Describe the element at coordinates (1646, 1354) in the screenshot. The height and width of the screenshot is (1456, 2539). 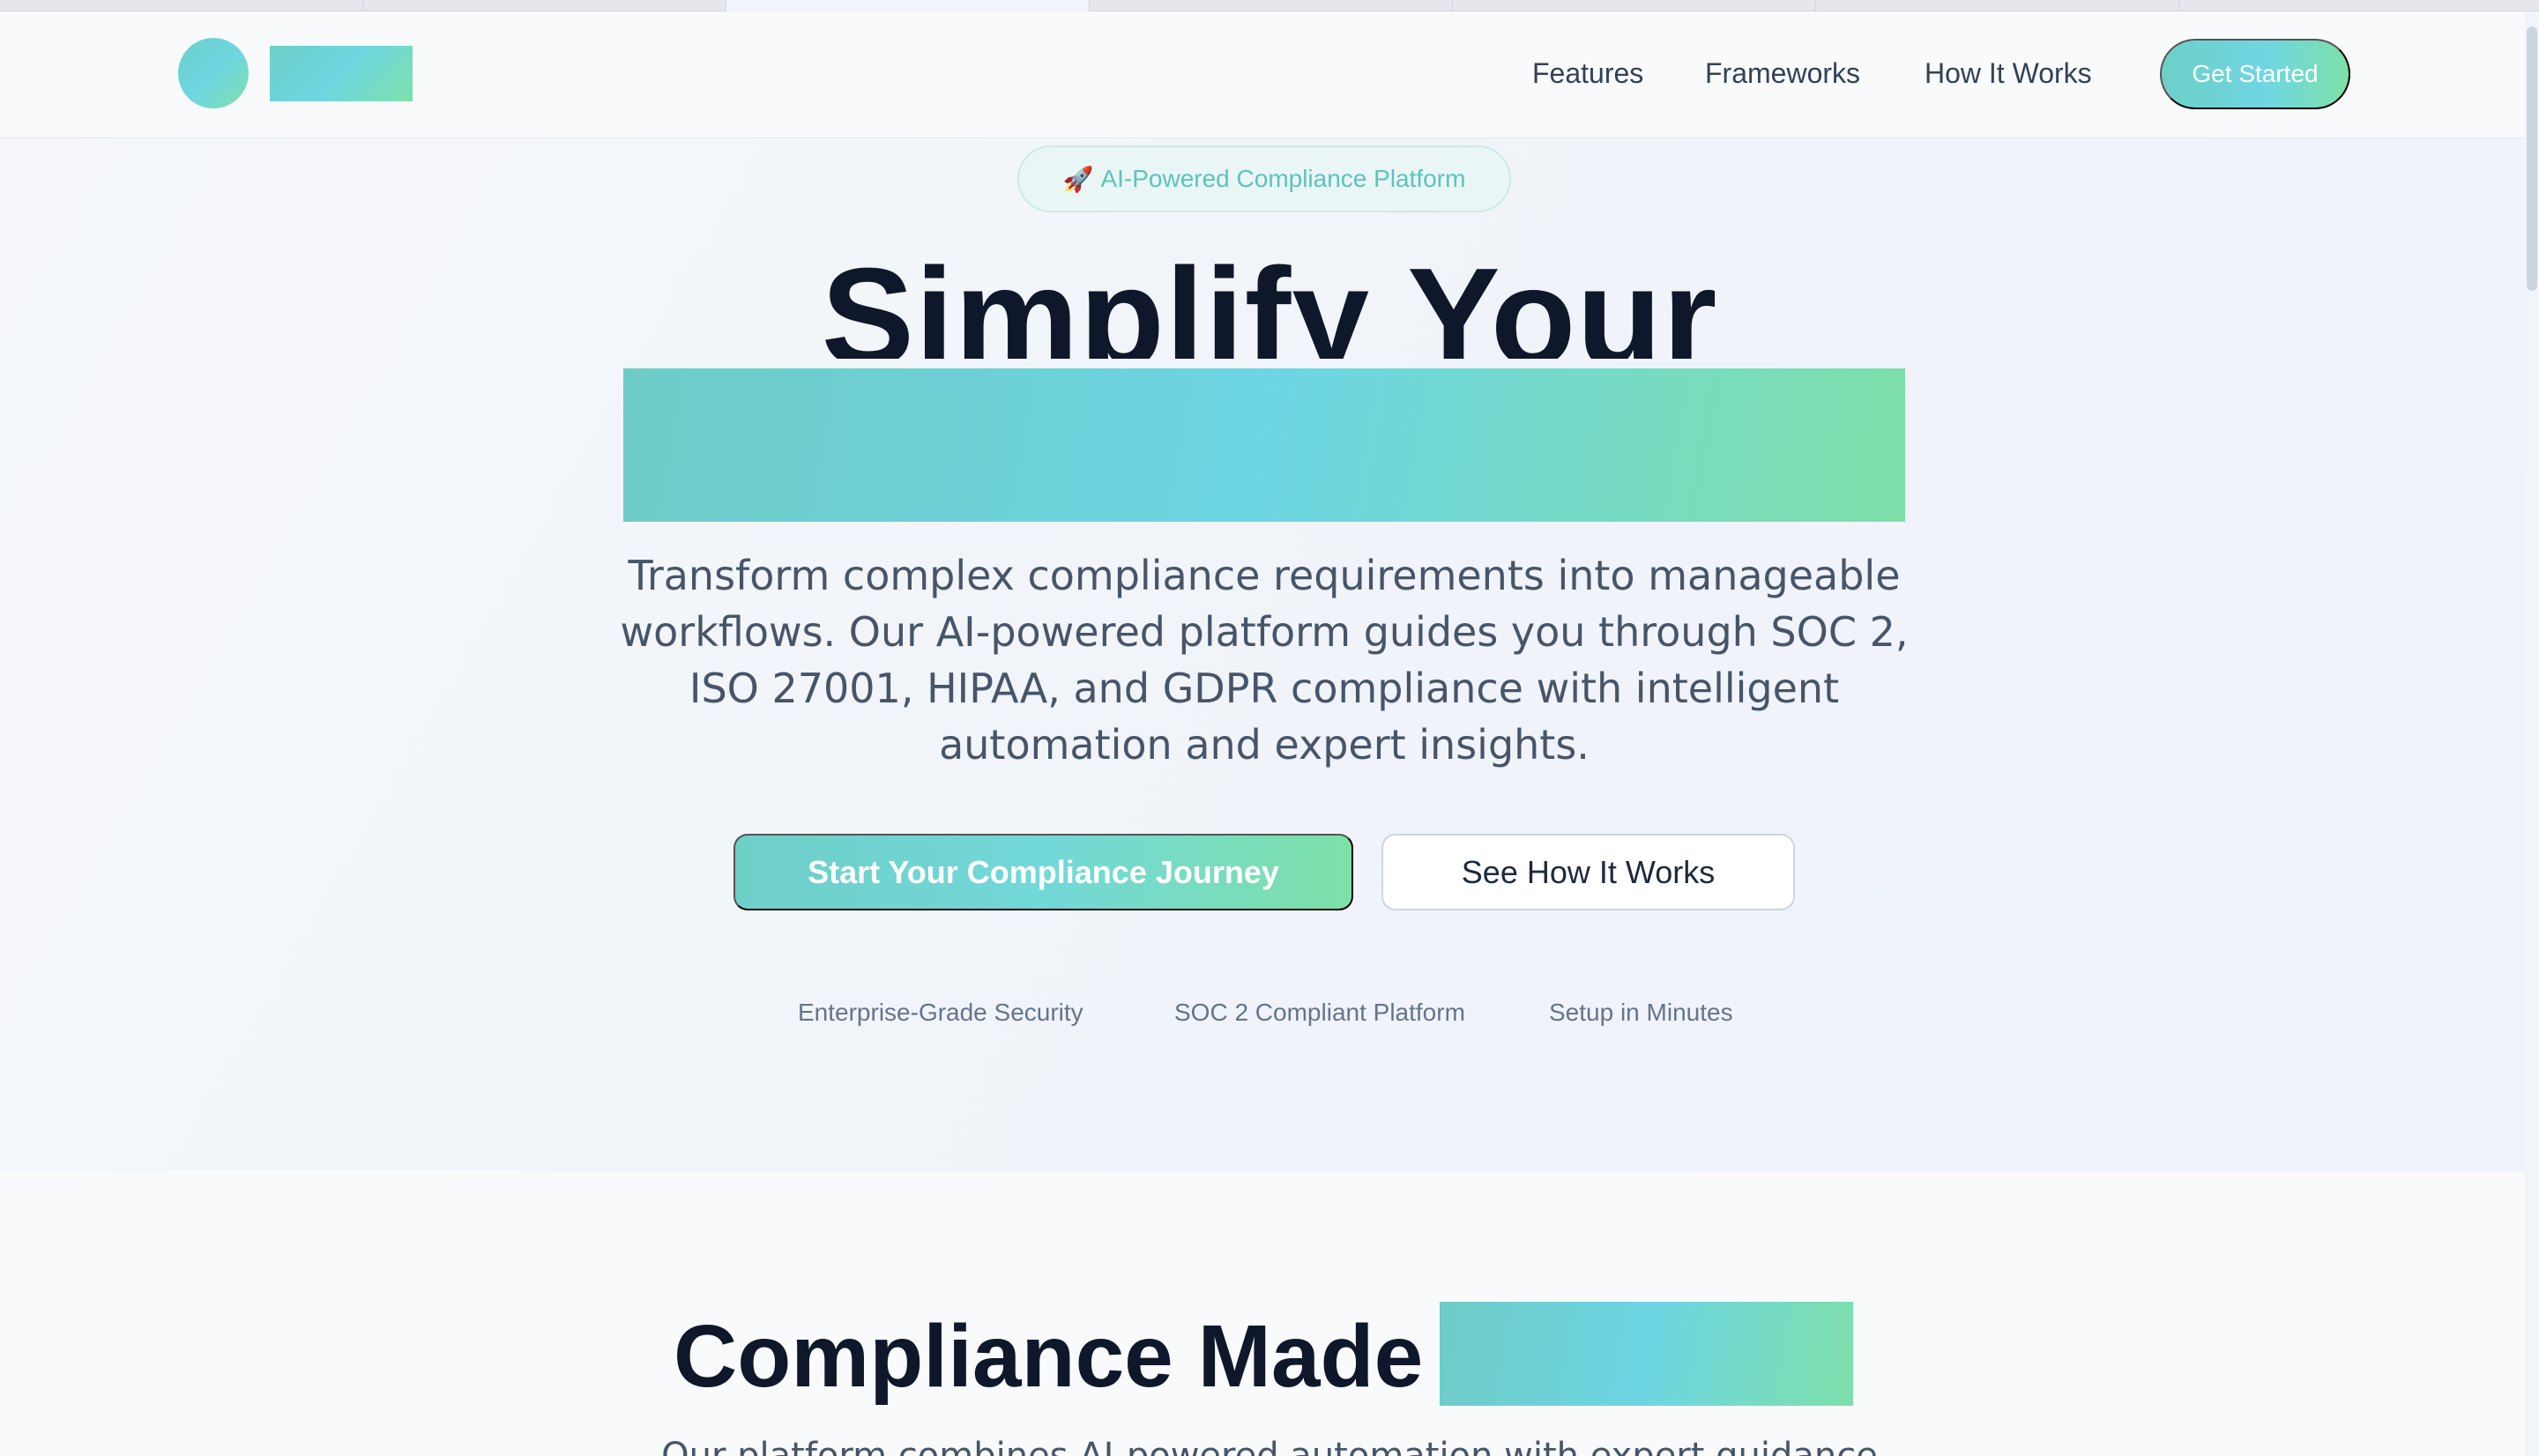
I see `features-title-gradient-highlight` at that location.